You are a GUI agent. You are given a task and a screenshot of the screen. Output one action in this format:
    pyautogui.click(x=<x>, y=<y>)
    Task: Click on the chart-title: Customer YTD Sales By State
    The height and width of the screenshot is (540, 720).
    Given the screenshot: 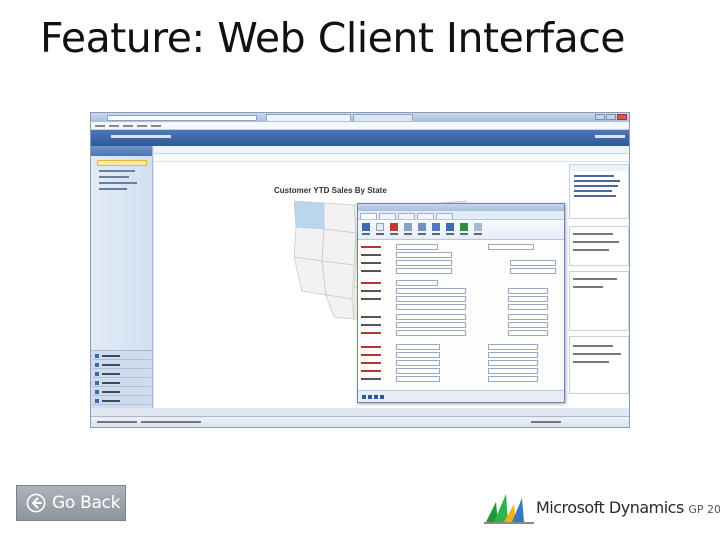 What is the action you would take?
    pyautogui.click(x=330, y=190)
    